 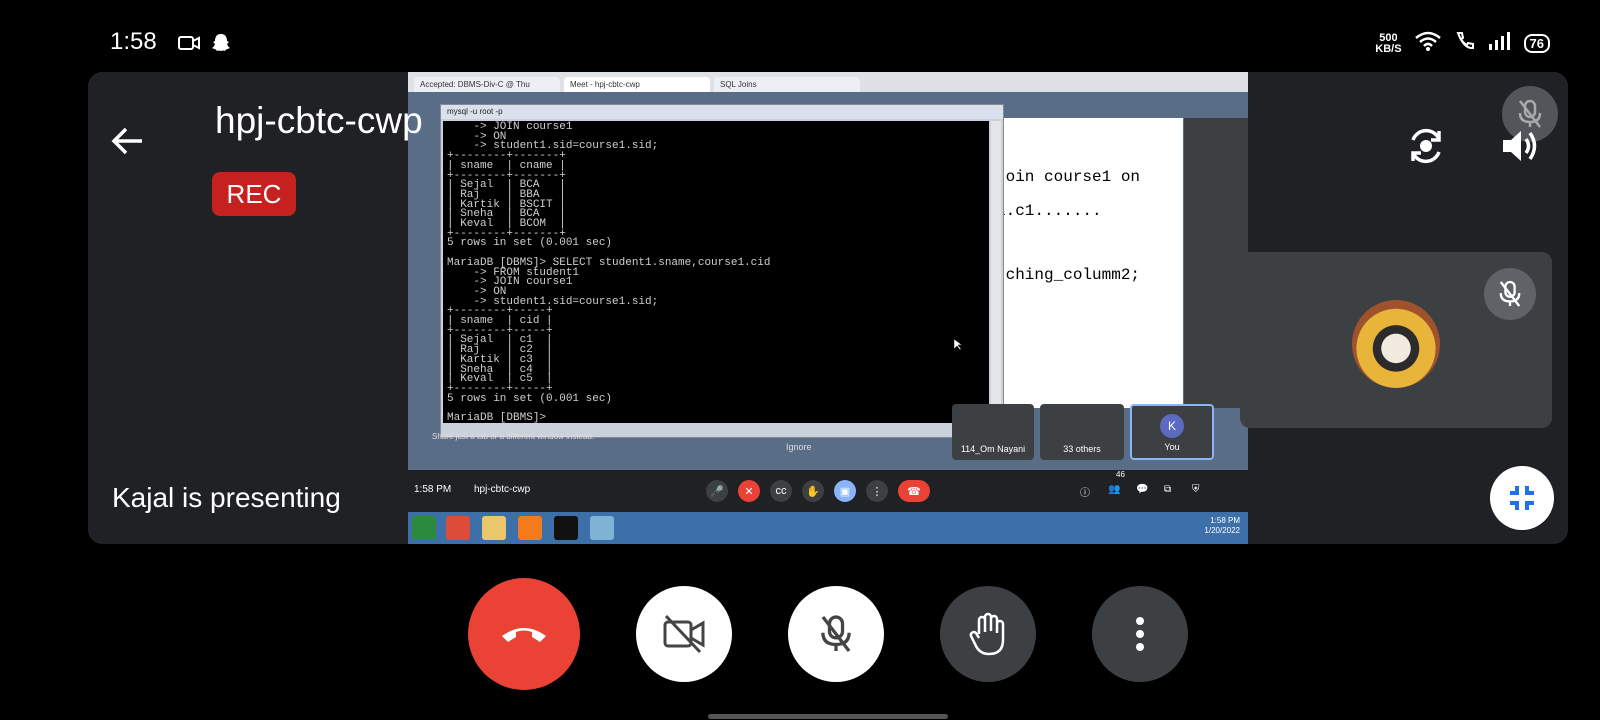 What do you see at coordinates (221, 45) in the screenshot?
I see `snapchat-icon` at bounding box center [221, 45].